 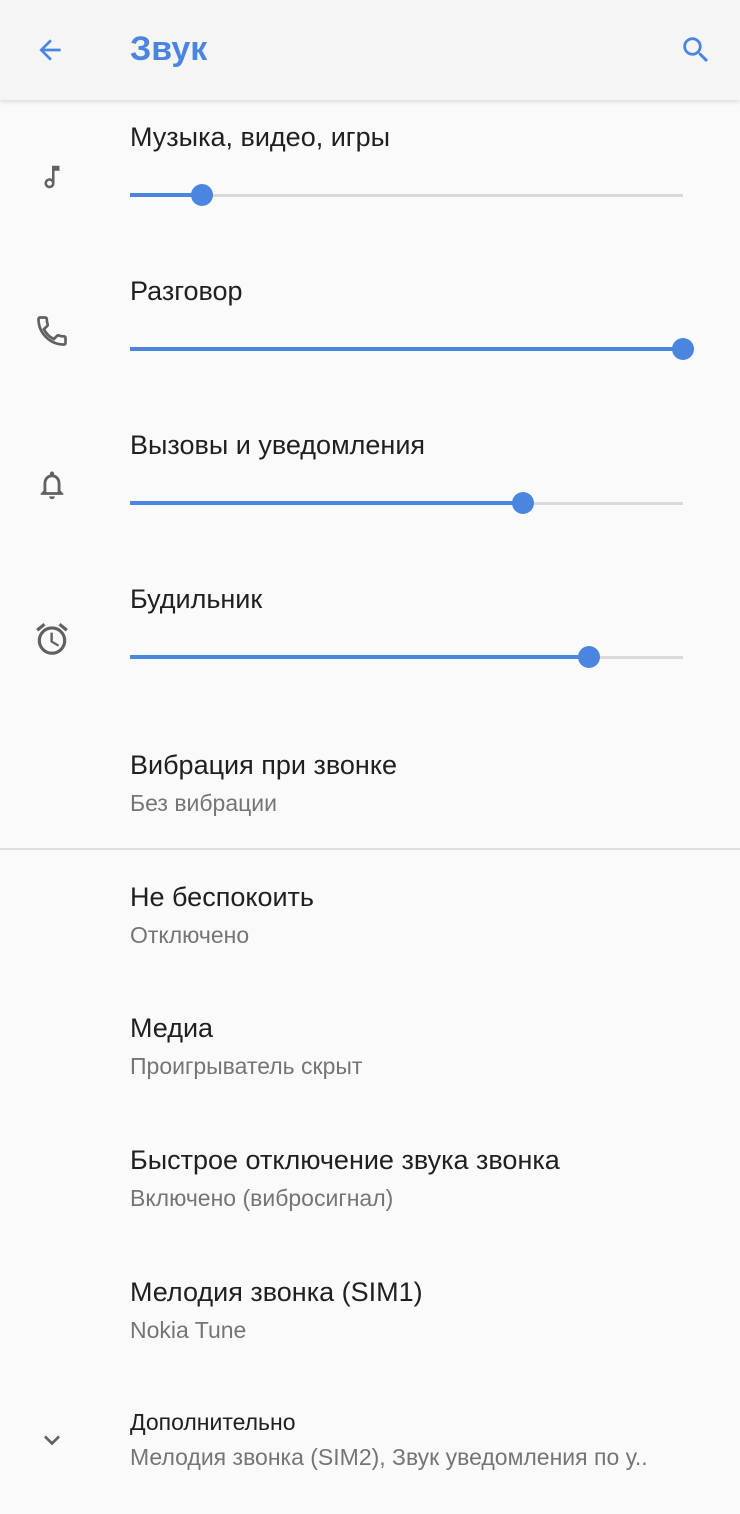 I want to click on volume-slider-alarm, so click(x=406, y=658).